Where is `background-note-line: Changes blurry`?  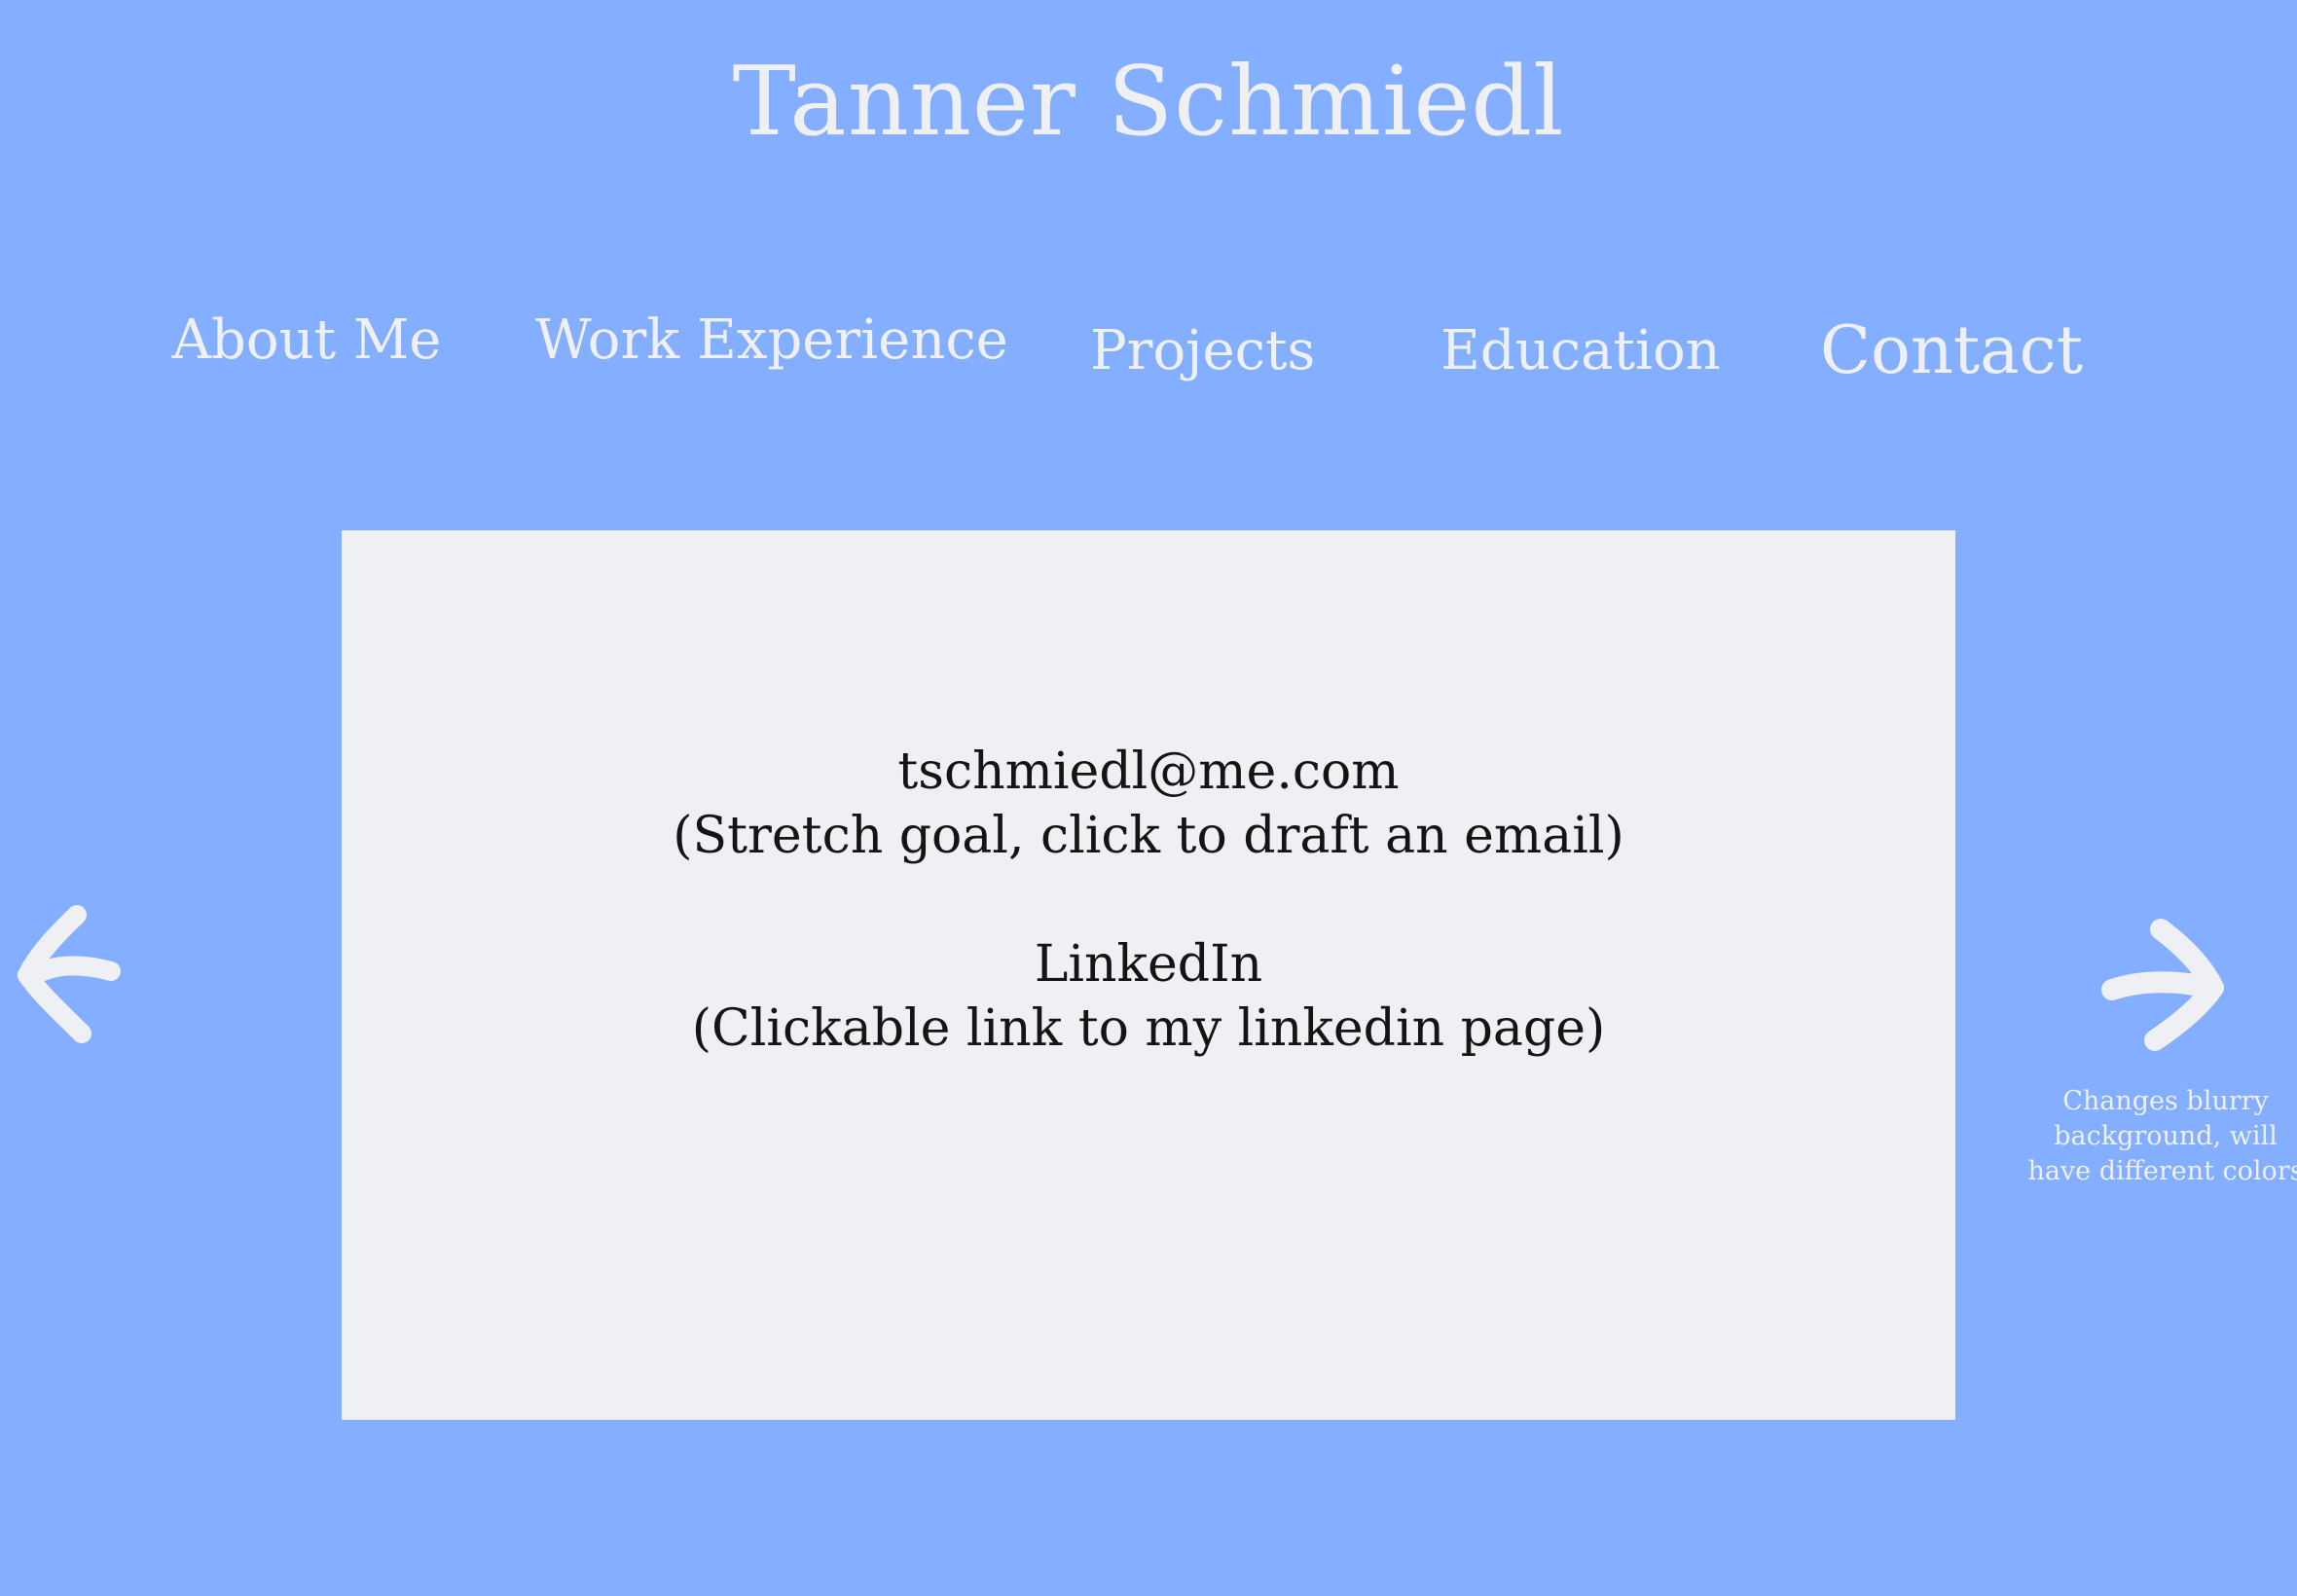 background-note-line: Changes blurry is located at coordinates (2165, 1101).